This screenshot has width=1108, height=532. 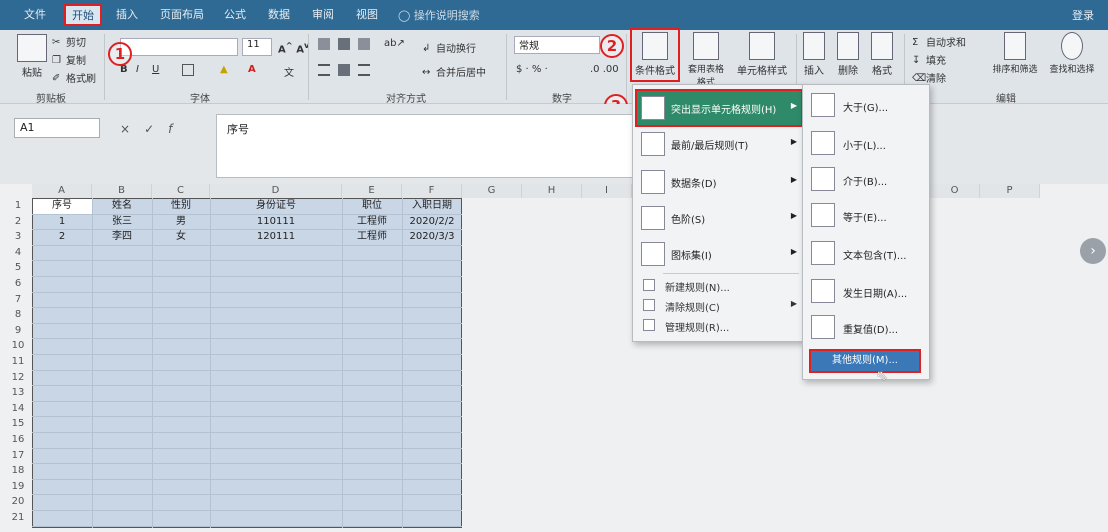 What do you see at coordinates (181, 191) in the screenshot?
I see `column-header: C` at bounding box center [181, 191].